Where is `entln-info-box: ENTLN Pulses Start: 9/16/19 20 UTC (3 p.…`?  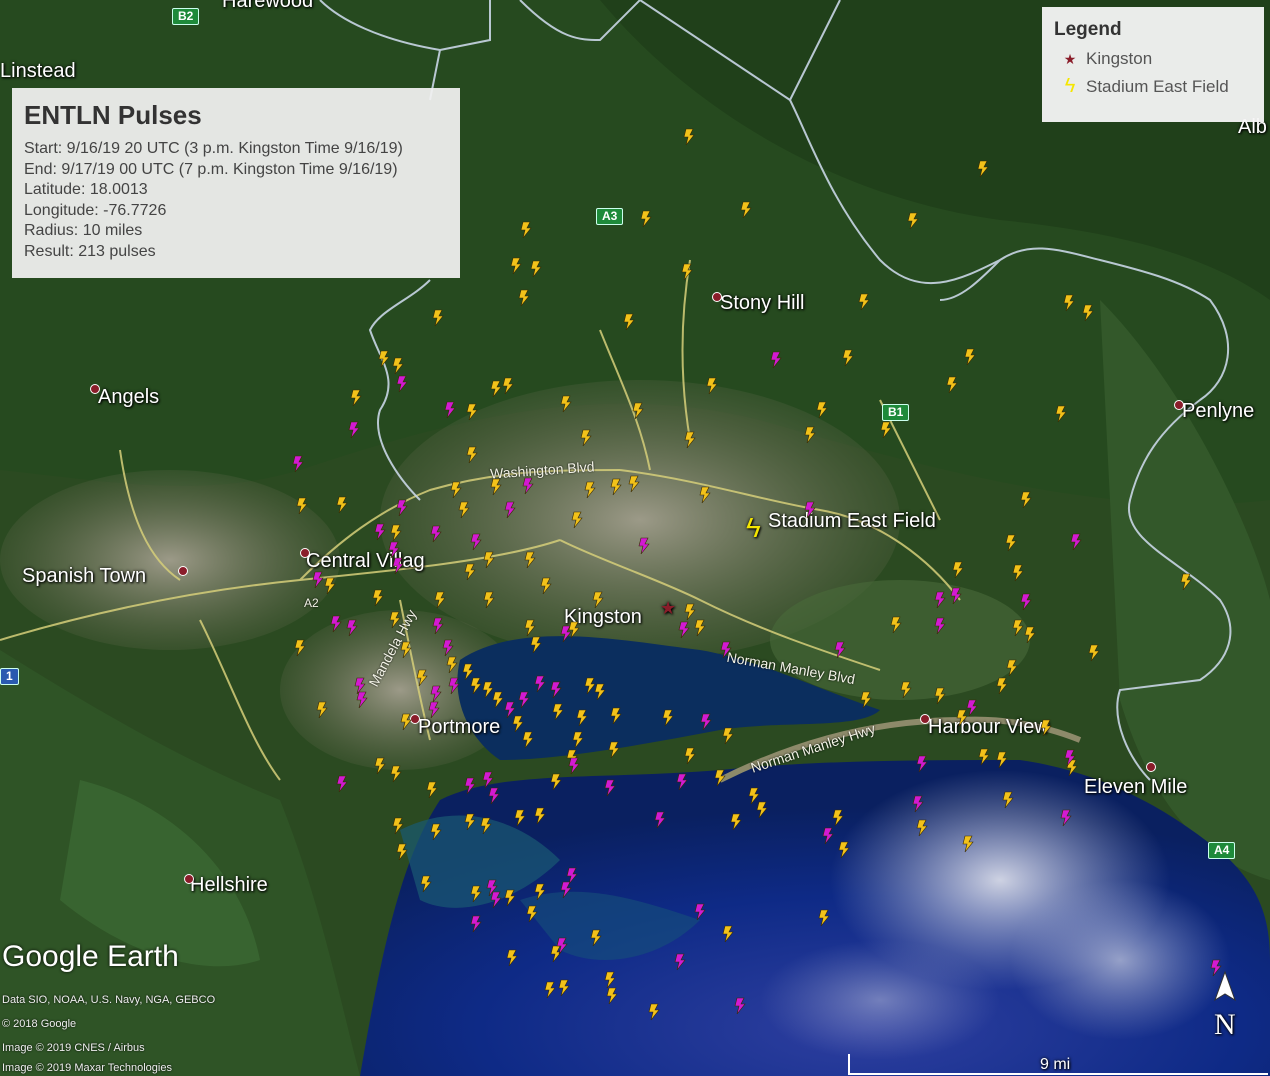 entln-info-box: ENTLN Pulses Start: 9/16/19 20 UTC (3 p.… is located at coordinates (236, 183).